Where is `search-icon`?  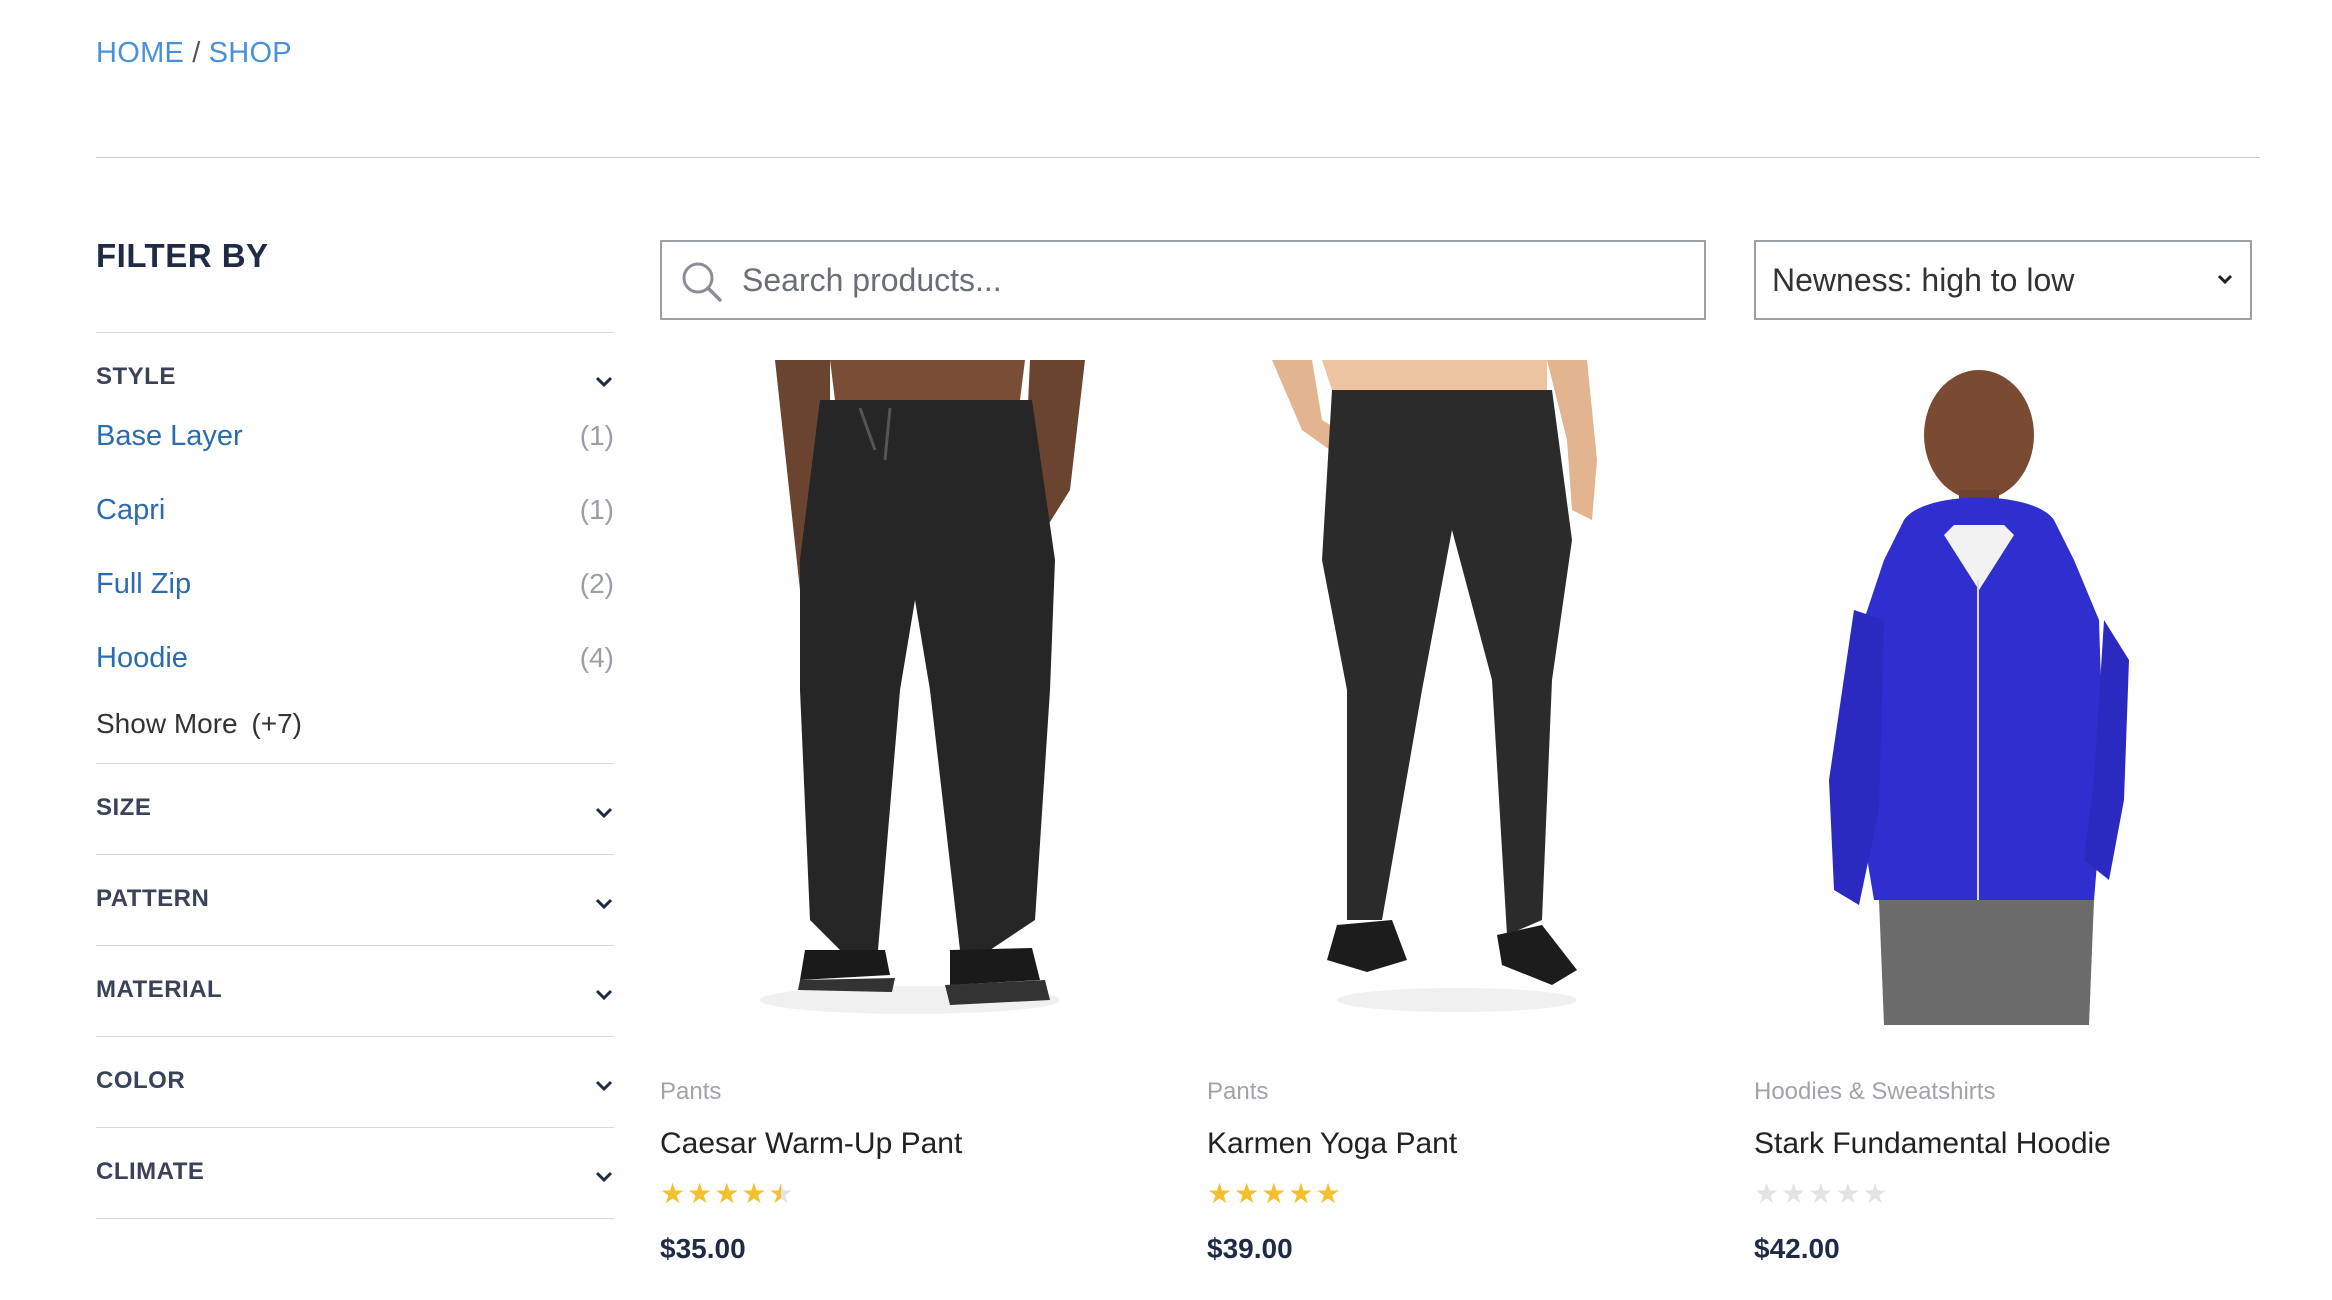
search-icon is located at coordinates (702, 282).